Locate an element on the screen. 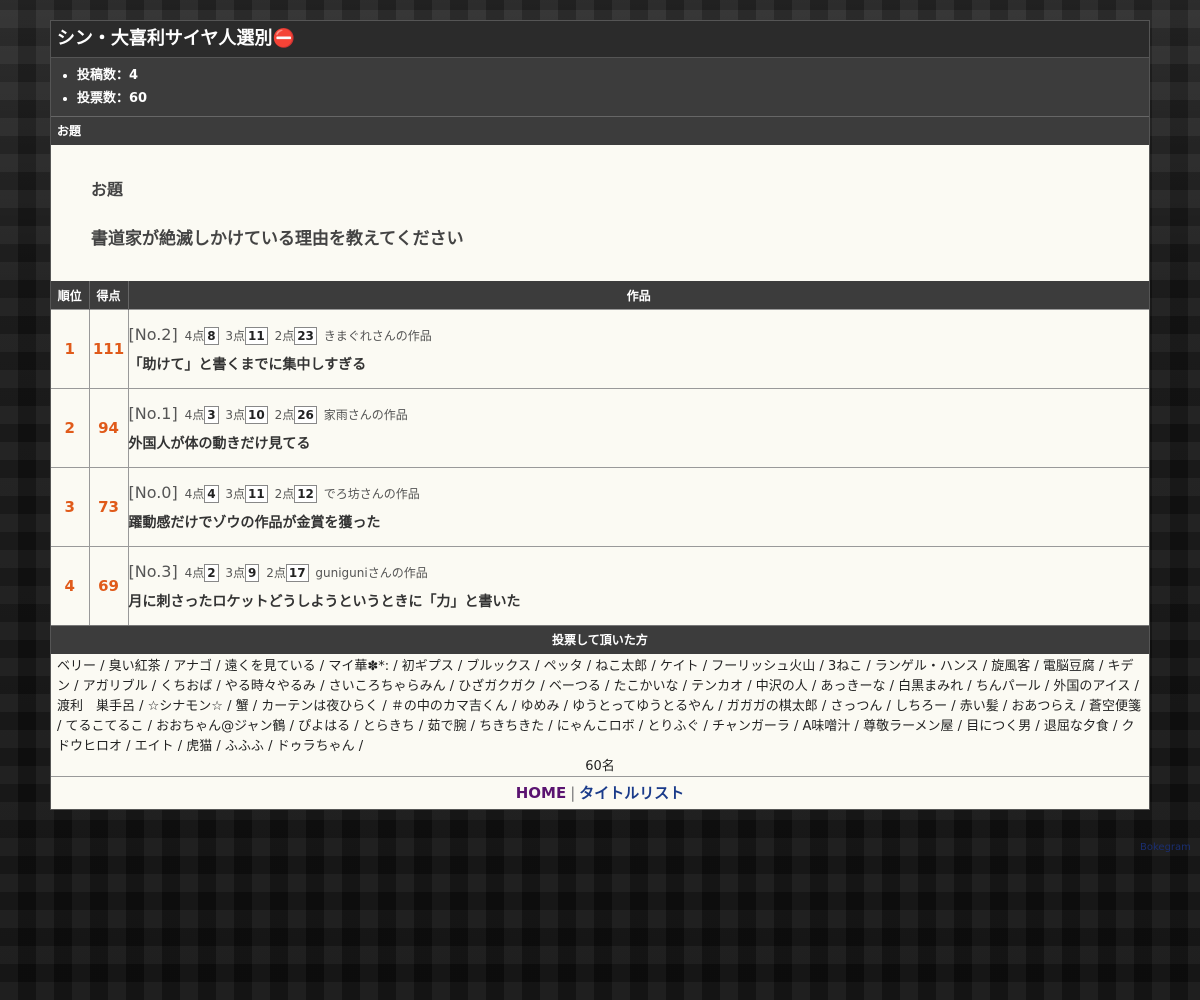 This screenshot has width=1200, height=1000. author-name: 家雨さんの作品 is located at coordinates (365, 415).